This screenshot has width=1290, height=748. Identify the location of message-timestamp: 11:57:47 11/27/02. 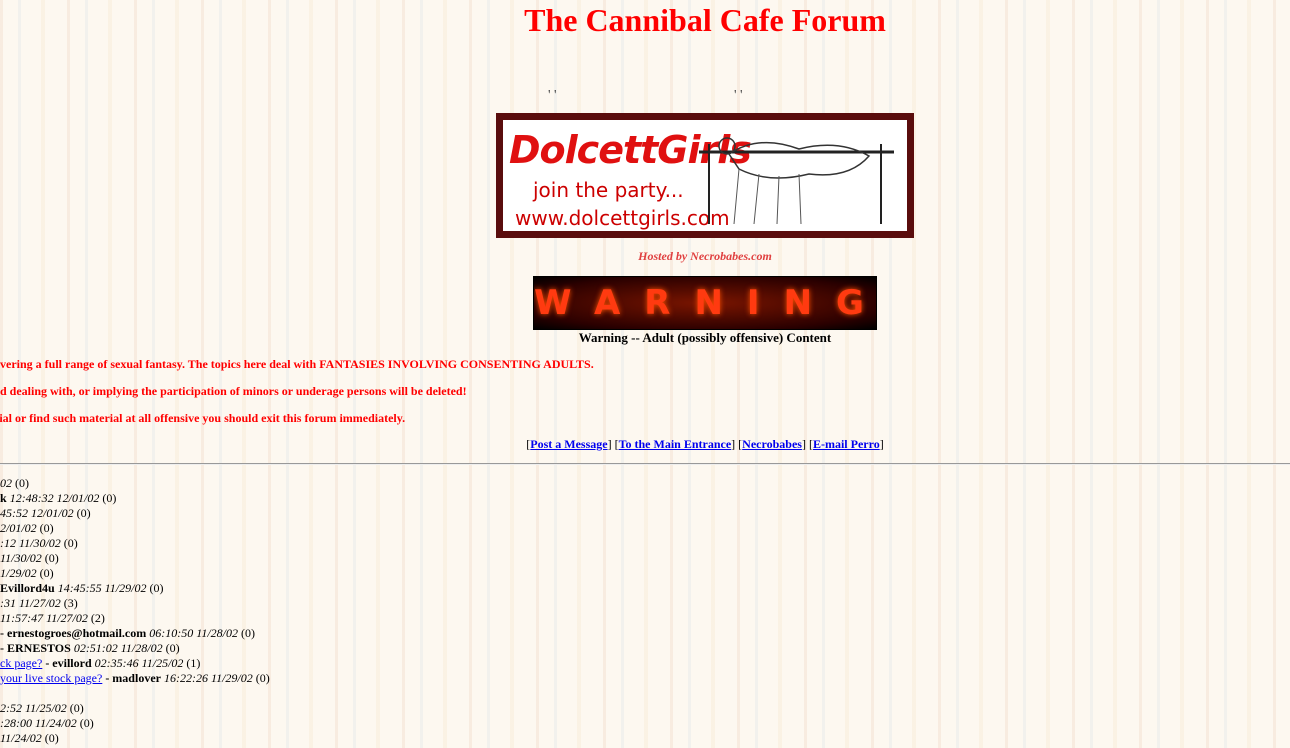
(44, 618).